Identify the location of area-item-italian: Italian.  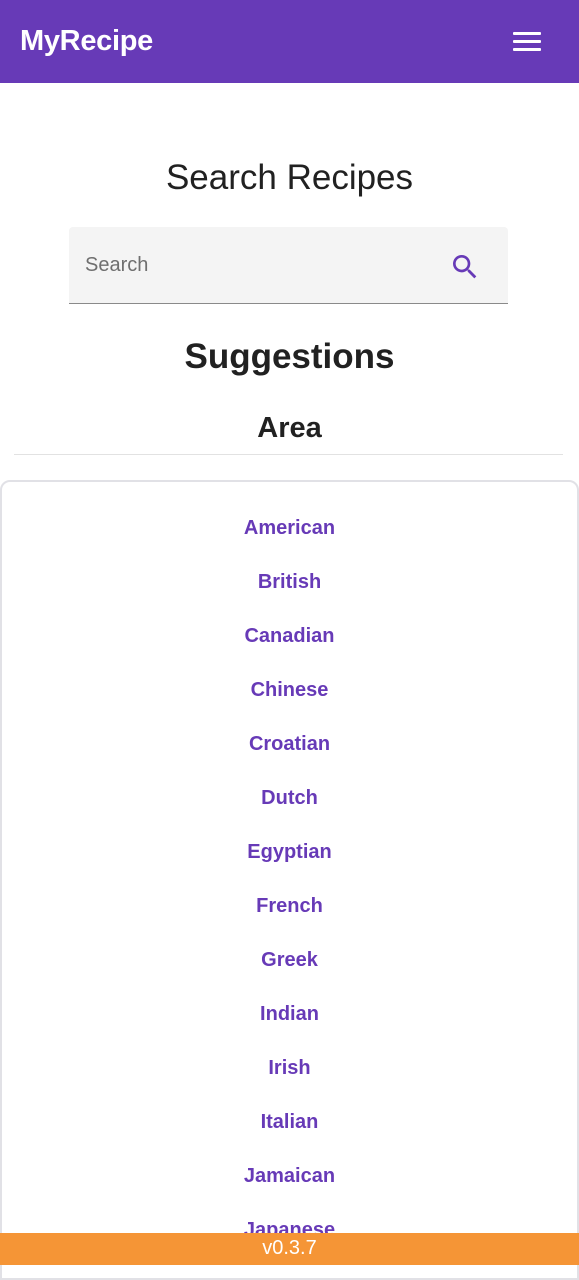
(289, 1131).